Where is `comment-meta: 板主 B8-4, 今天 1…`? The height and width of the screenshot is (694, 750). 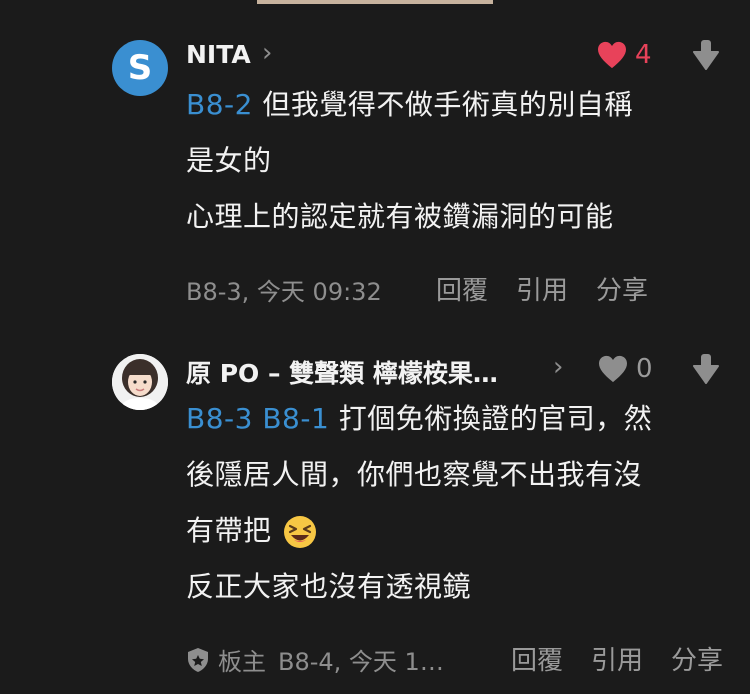
comment-meta: 板主 B8-4, 今天 1… is located at coordinates (315, 659).